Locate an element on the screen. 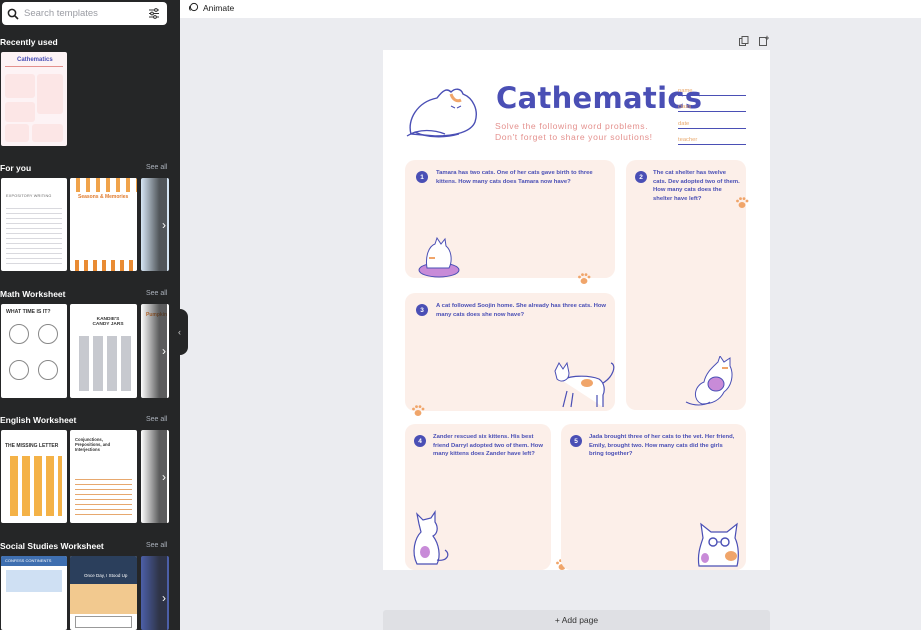  thumb-jars is located at coordinates (103, 363).